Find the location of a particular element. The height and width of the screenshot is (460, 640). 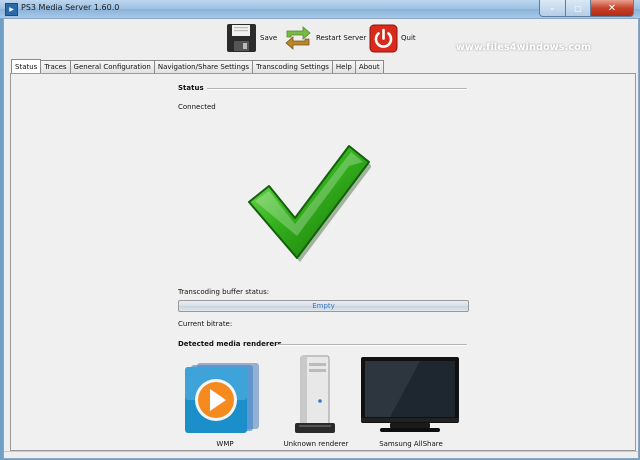

tab-status: Status is located at coordinates (26, 66).